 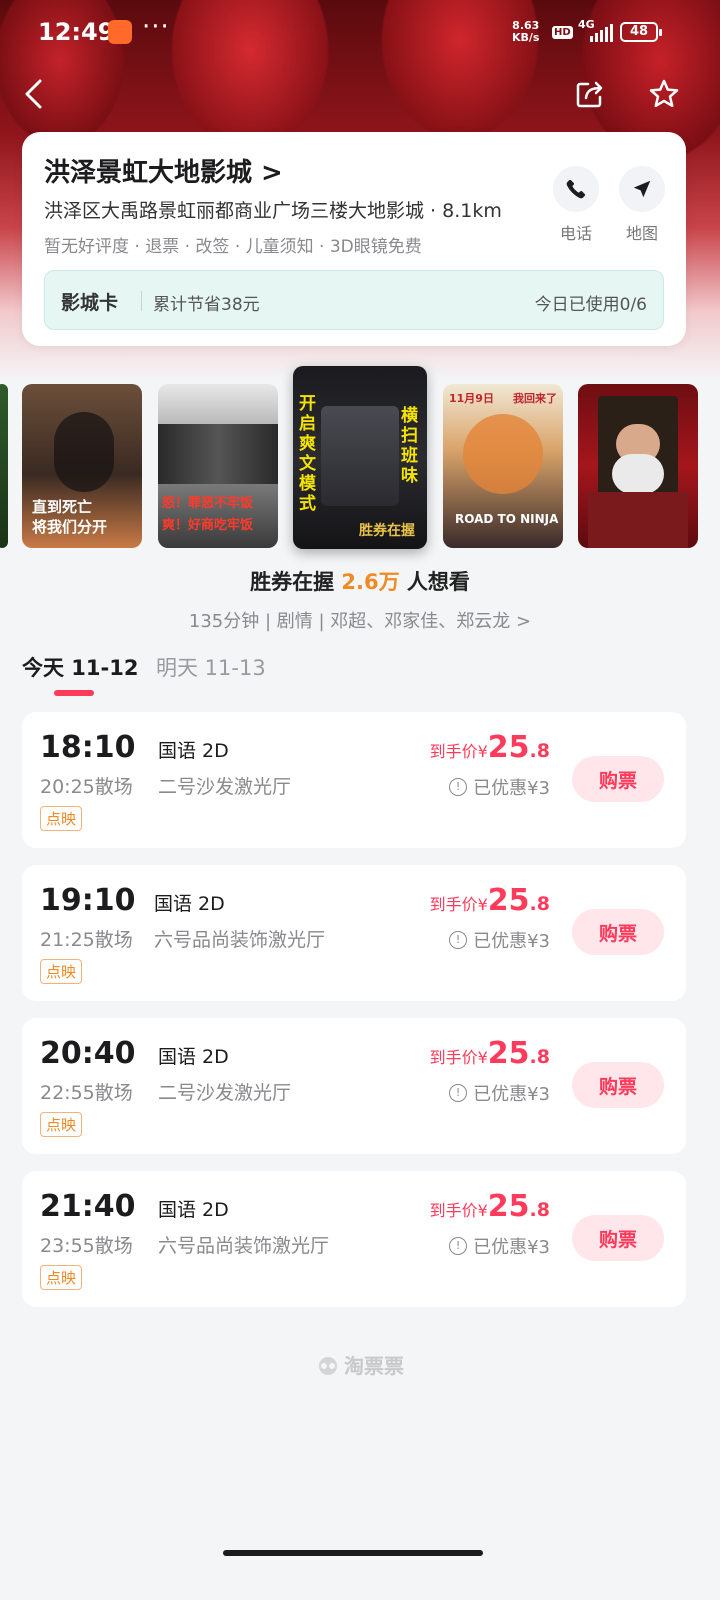 I want to click on tab-today: 今天 11-12, so click(x=80, y=667).